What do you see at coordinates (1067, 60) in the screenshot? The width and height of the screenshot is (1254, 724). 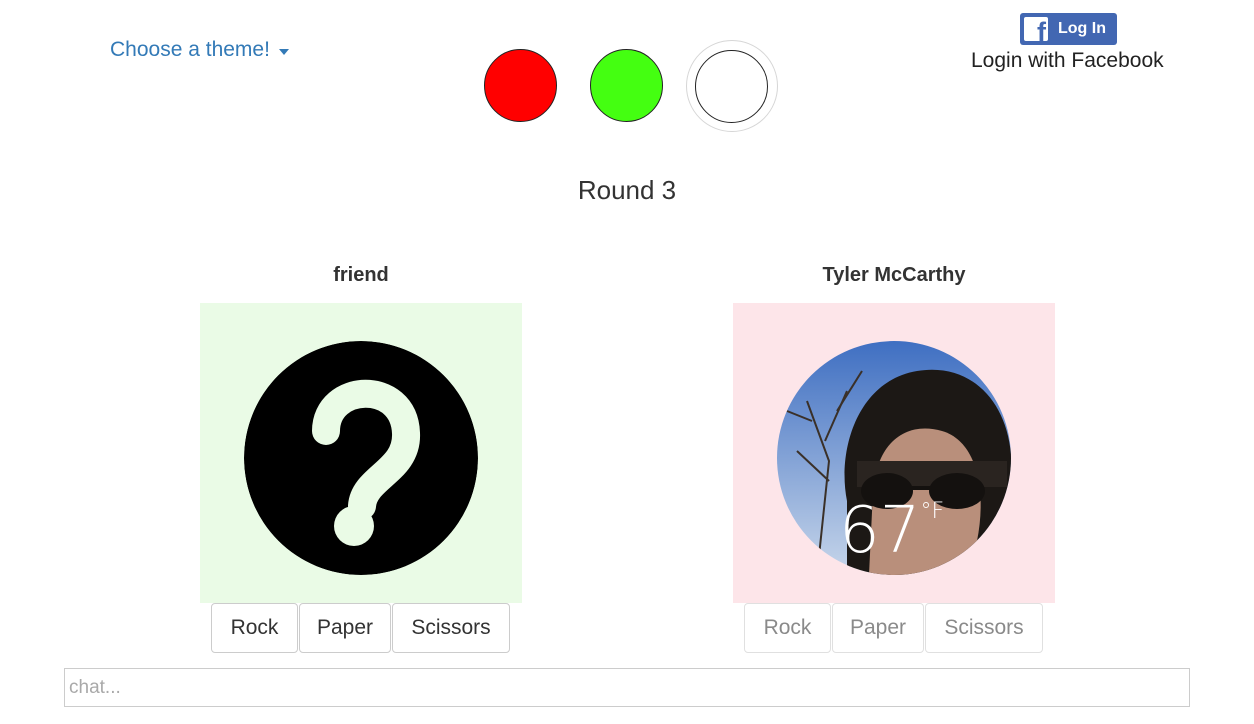 I see `facebook-login-caption: Login with Facebook` at bounding box center [1067, 60].